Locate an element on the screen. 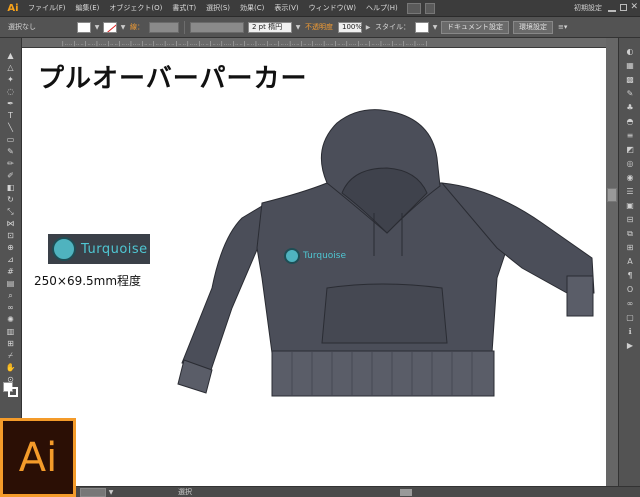 The image size is (640, 497). chest-logo-badge-icon is located at coordinates (292, 256).